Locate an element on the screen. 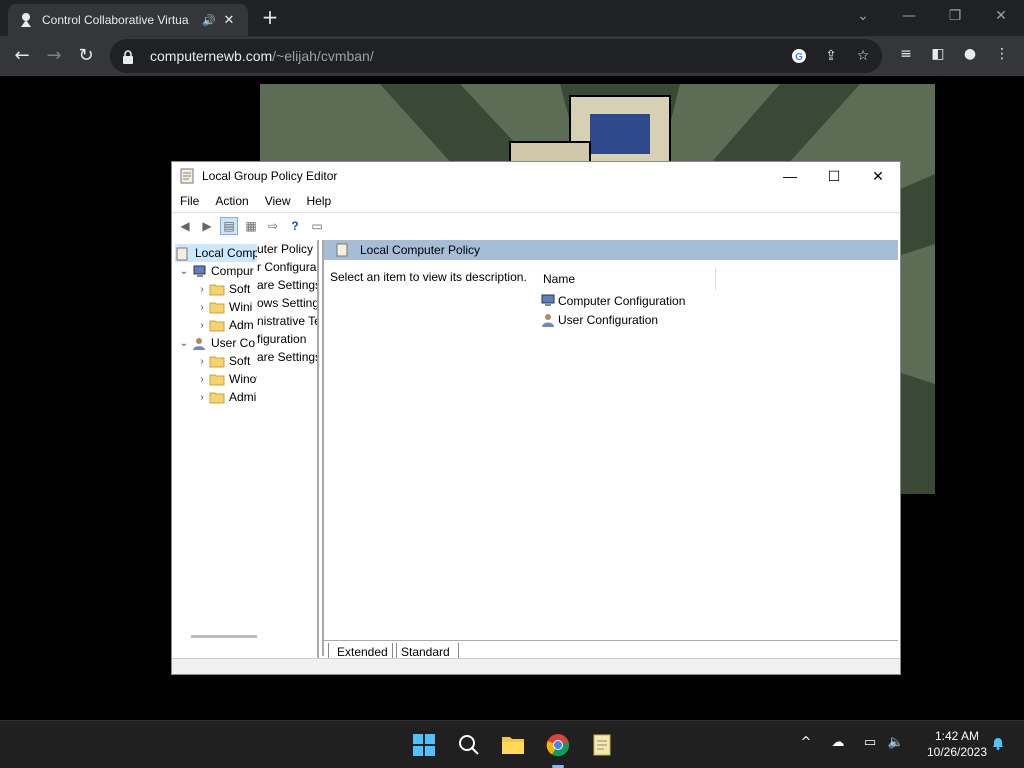  tray-chevron-up-icon: ^ is located at coordinates (806, 745).